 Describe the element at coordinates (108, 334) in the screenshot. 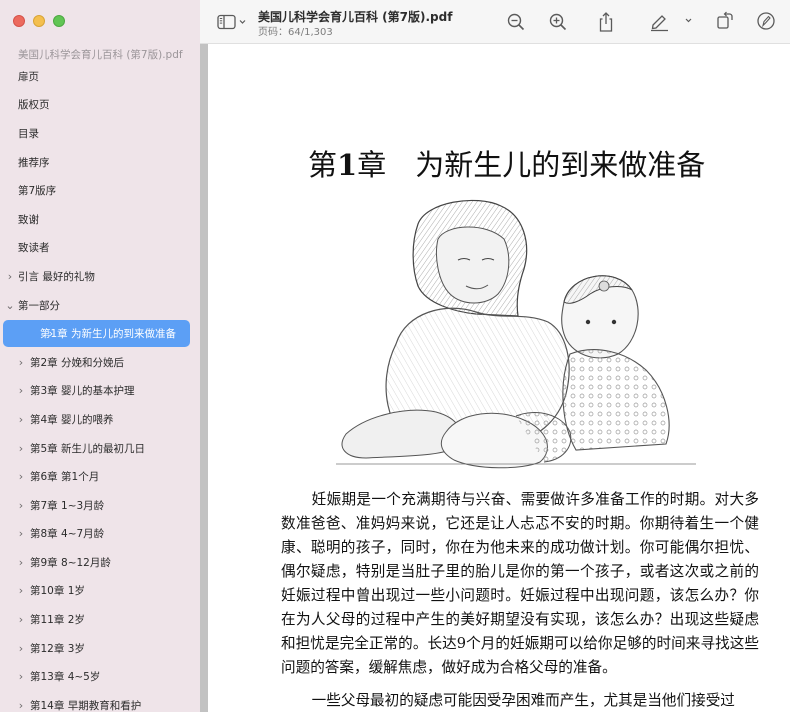

I see `toc-item-label: 第1章 为新生儿的到来做准备` at that location.